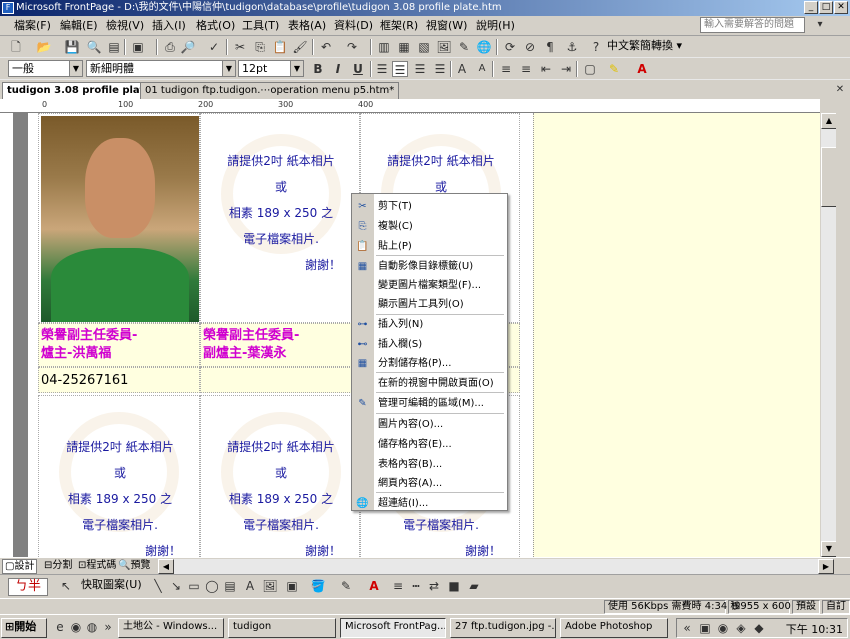 The image size is (850, 639). What do you see at coordinates (318, 69) in the screenshot?
I see `bold-button: B` at bounding box center [318, 69].